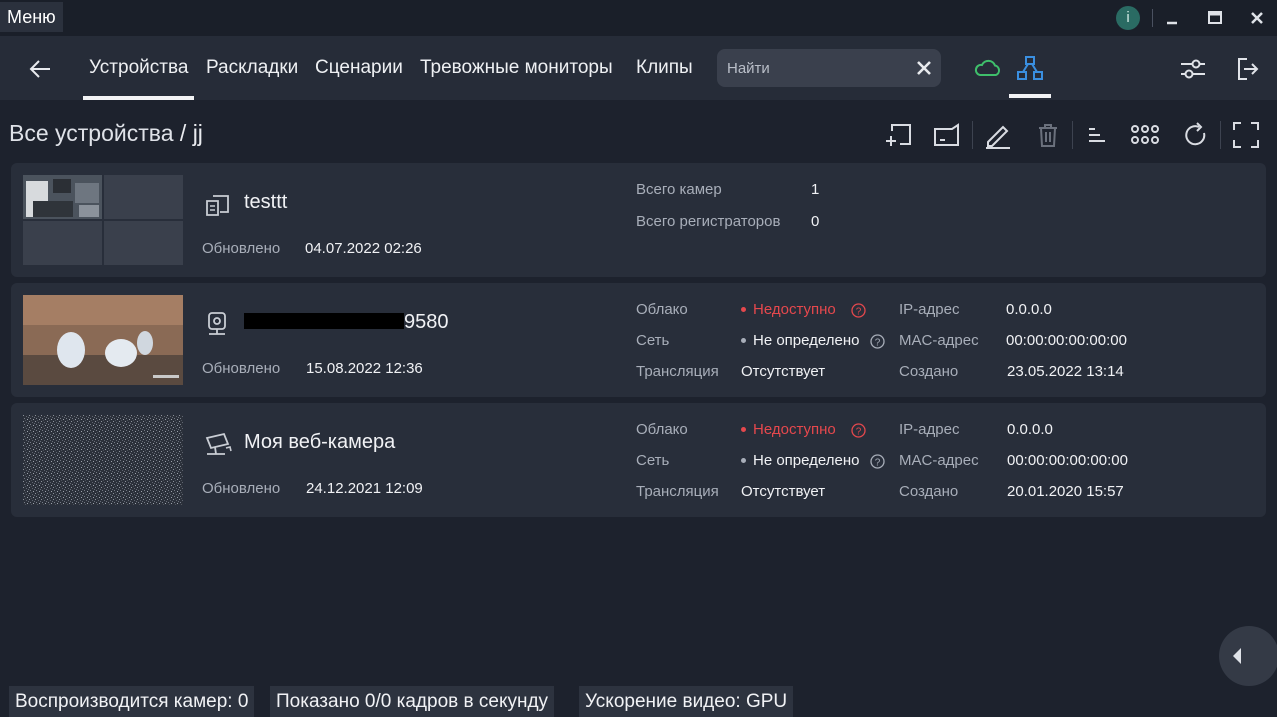  Describe the element at coordinates (363, 248) in the screenshot. I see `updated-value: 04.07.2022 02:26` at that location.